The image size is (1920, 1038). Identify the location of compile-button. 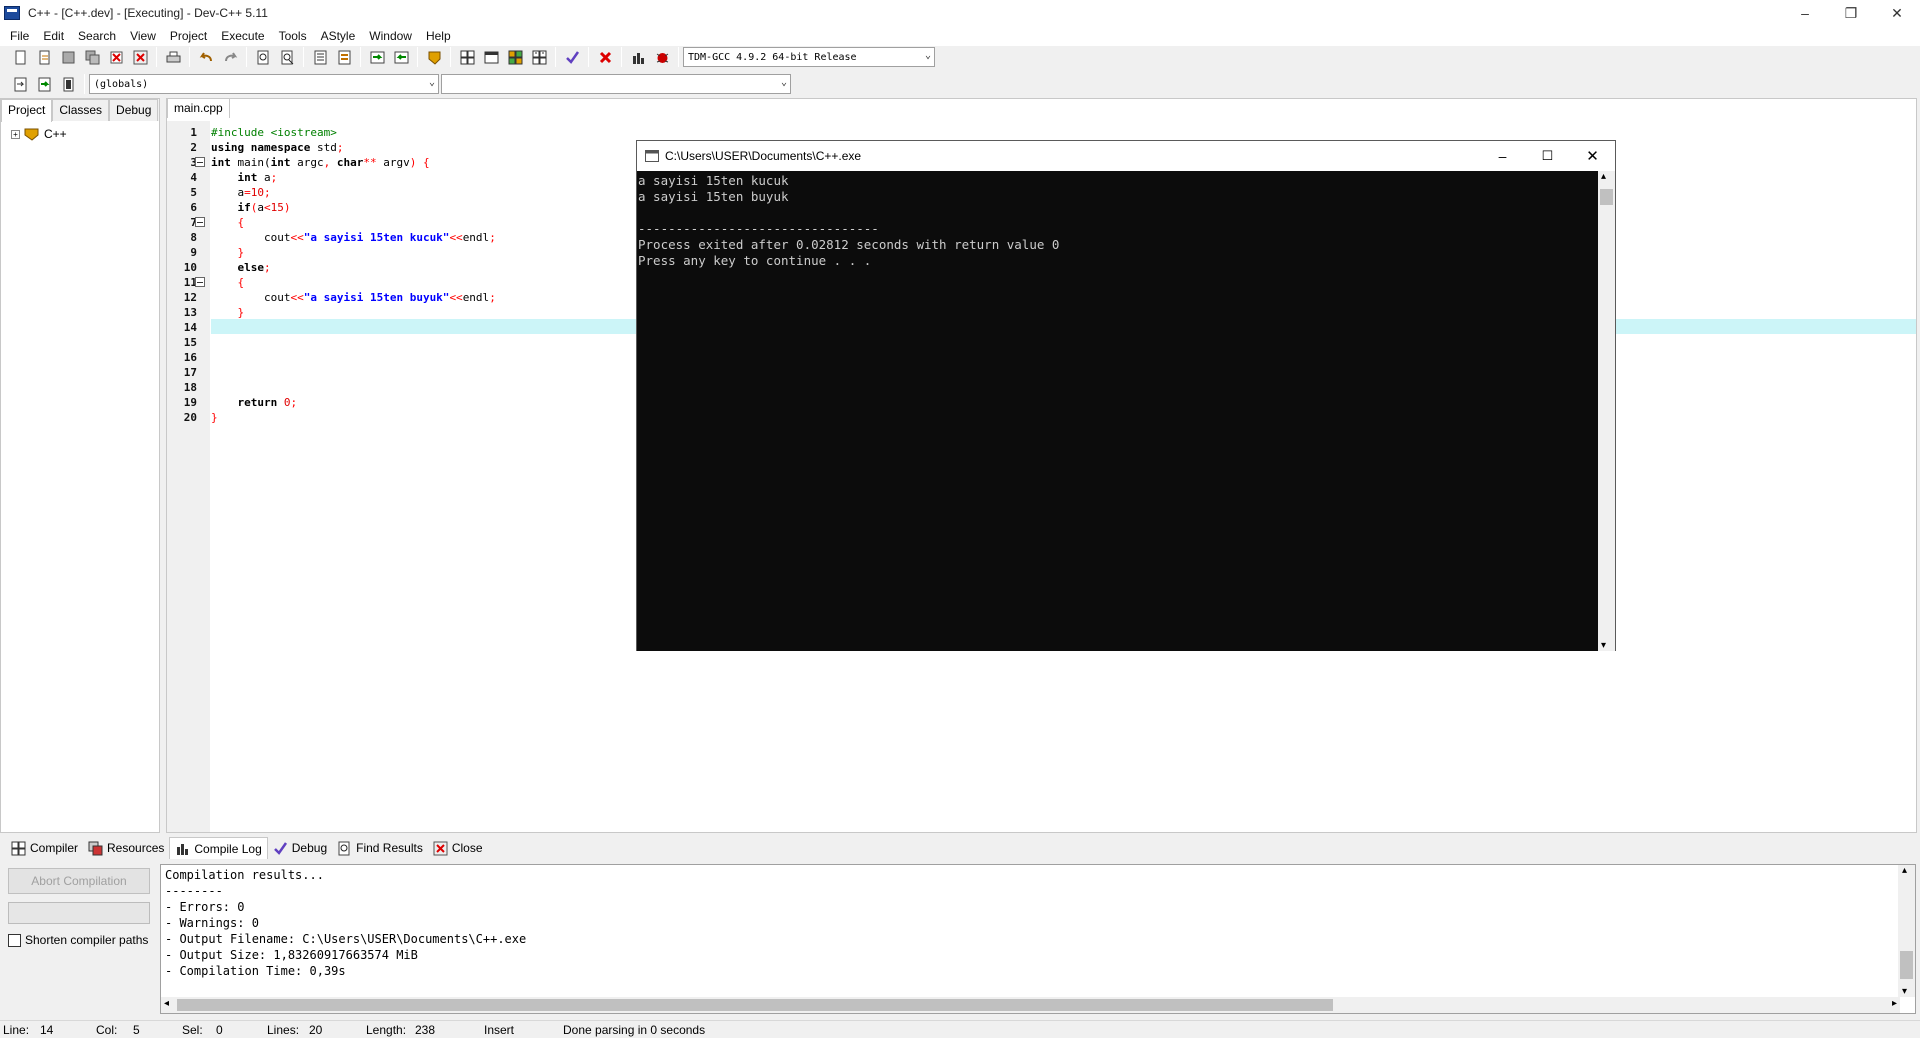
(467, 57).